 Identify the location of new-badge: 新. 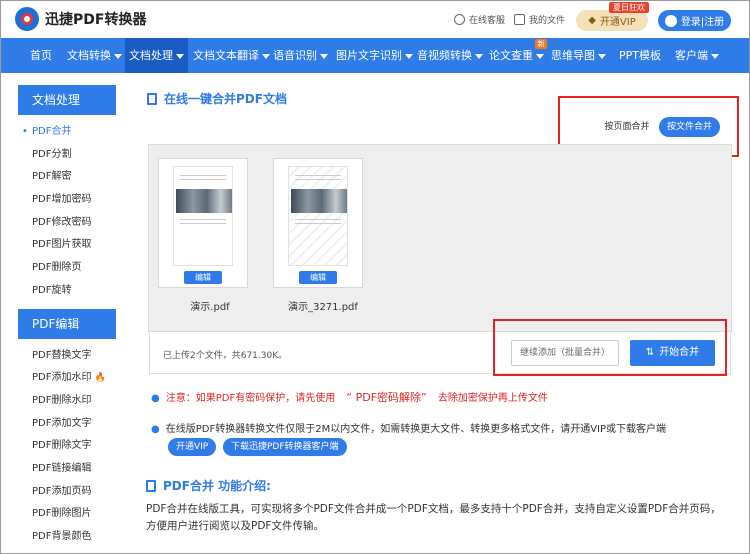
(541, 44).